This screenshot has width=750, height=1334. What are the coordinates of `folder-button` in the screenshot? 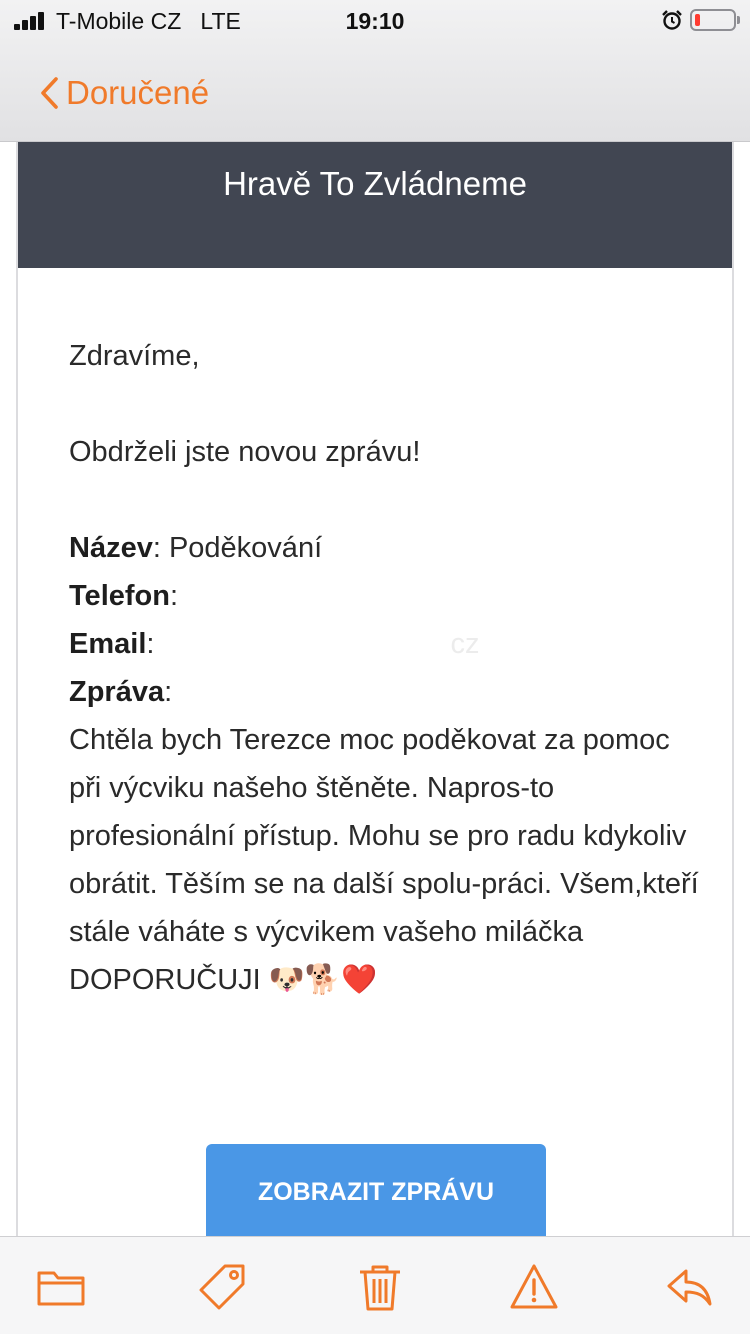 It's located at (61, 1287).